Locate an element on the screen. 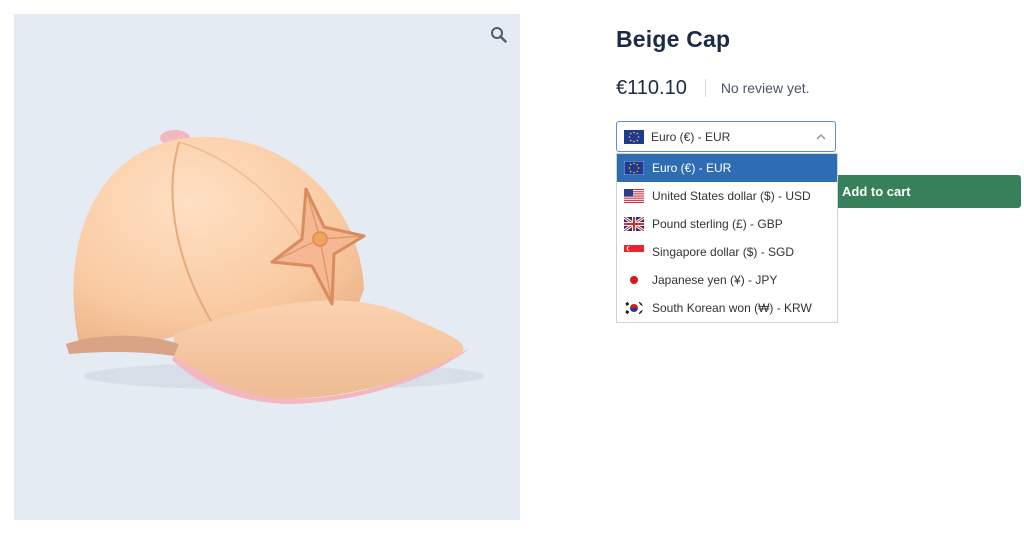 This screenshot has width=1024, height=534. jp-flag-icon is located at coordinates (634, 280).